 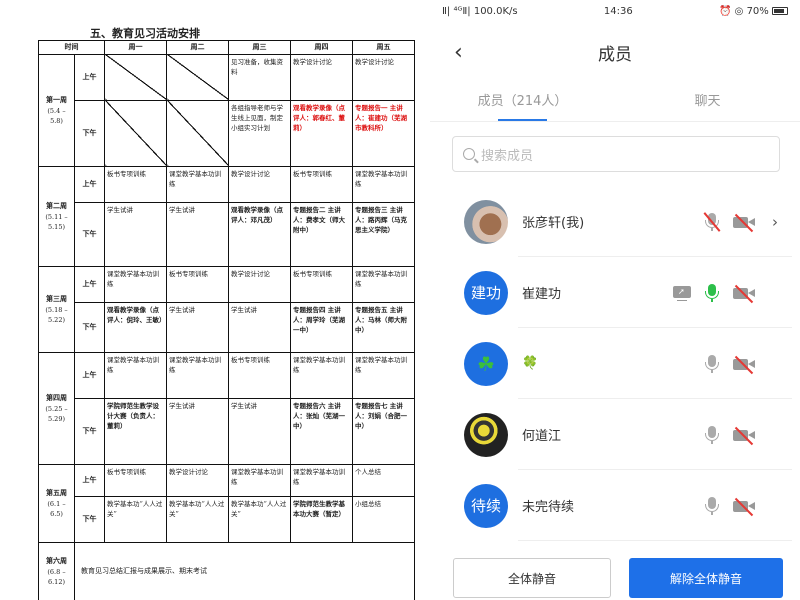 I want to click on mic-muted-icon, so click(x=712, y=221).